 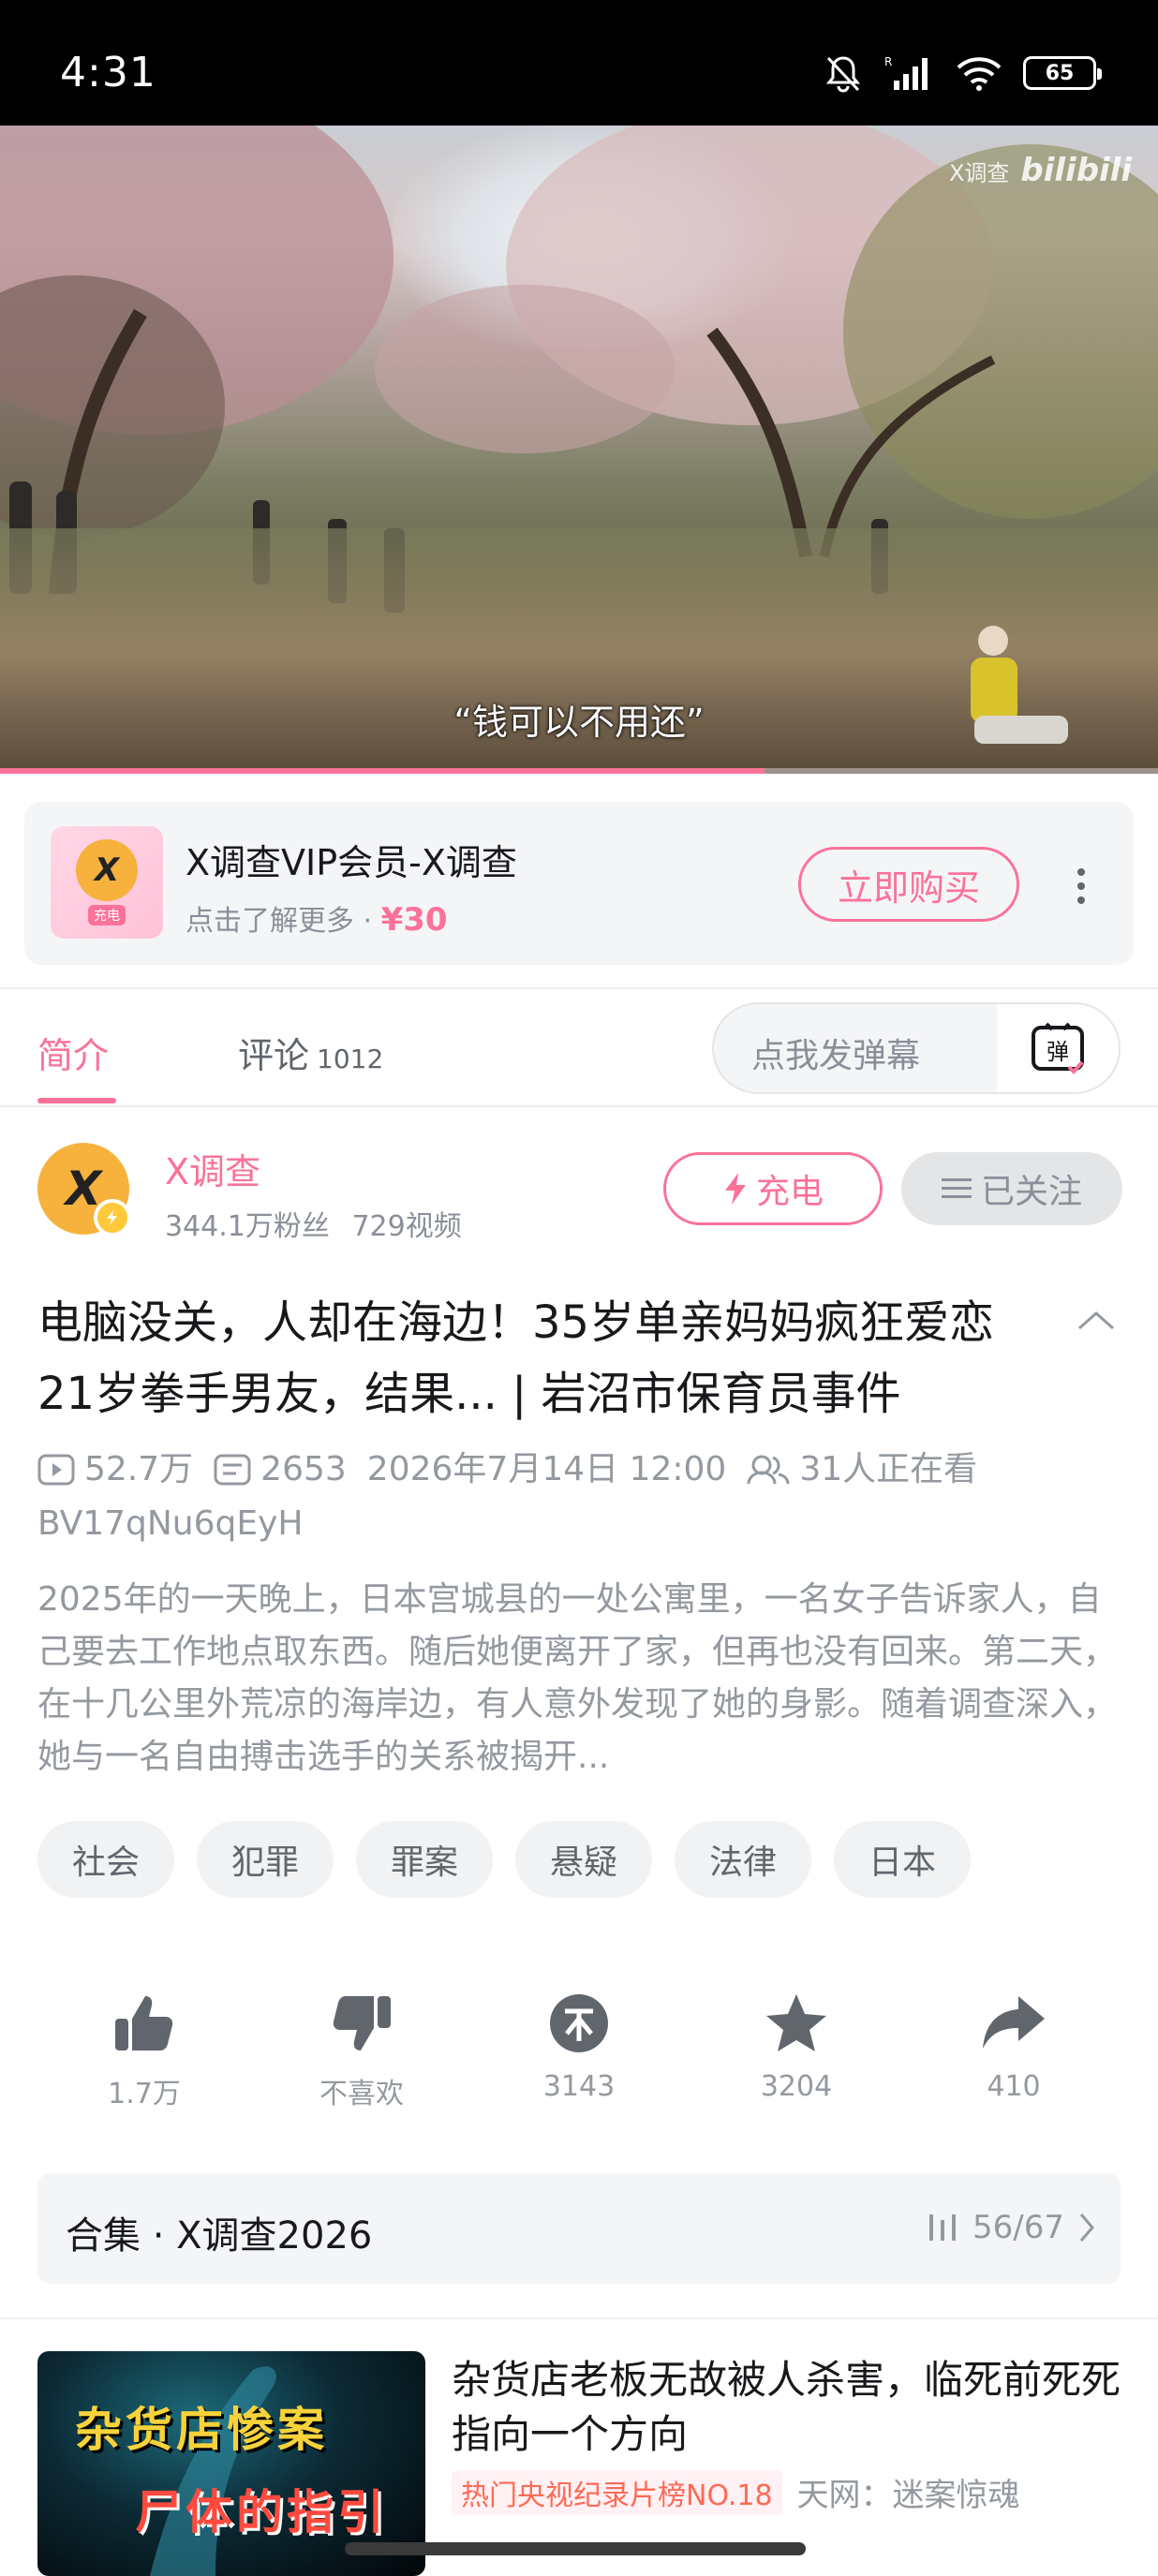 I want to click on wifi-icon, so click(x=980, y=74).